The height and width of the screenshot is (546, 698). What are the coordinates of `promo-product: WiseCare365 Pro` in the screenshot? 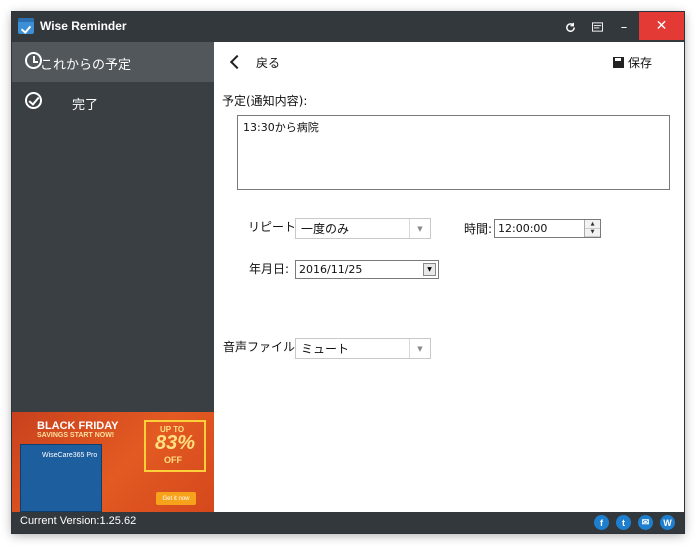 It's located at (70, 455).